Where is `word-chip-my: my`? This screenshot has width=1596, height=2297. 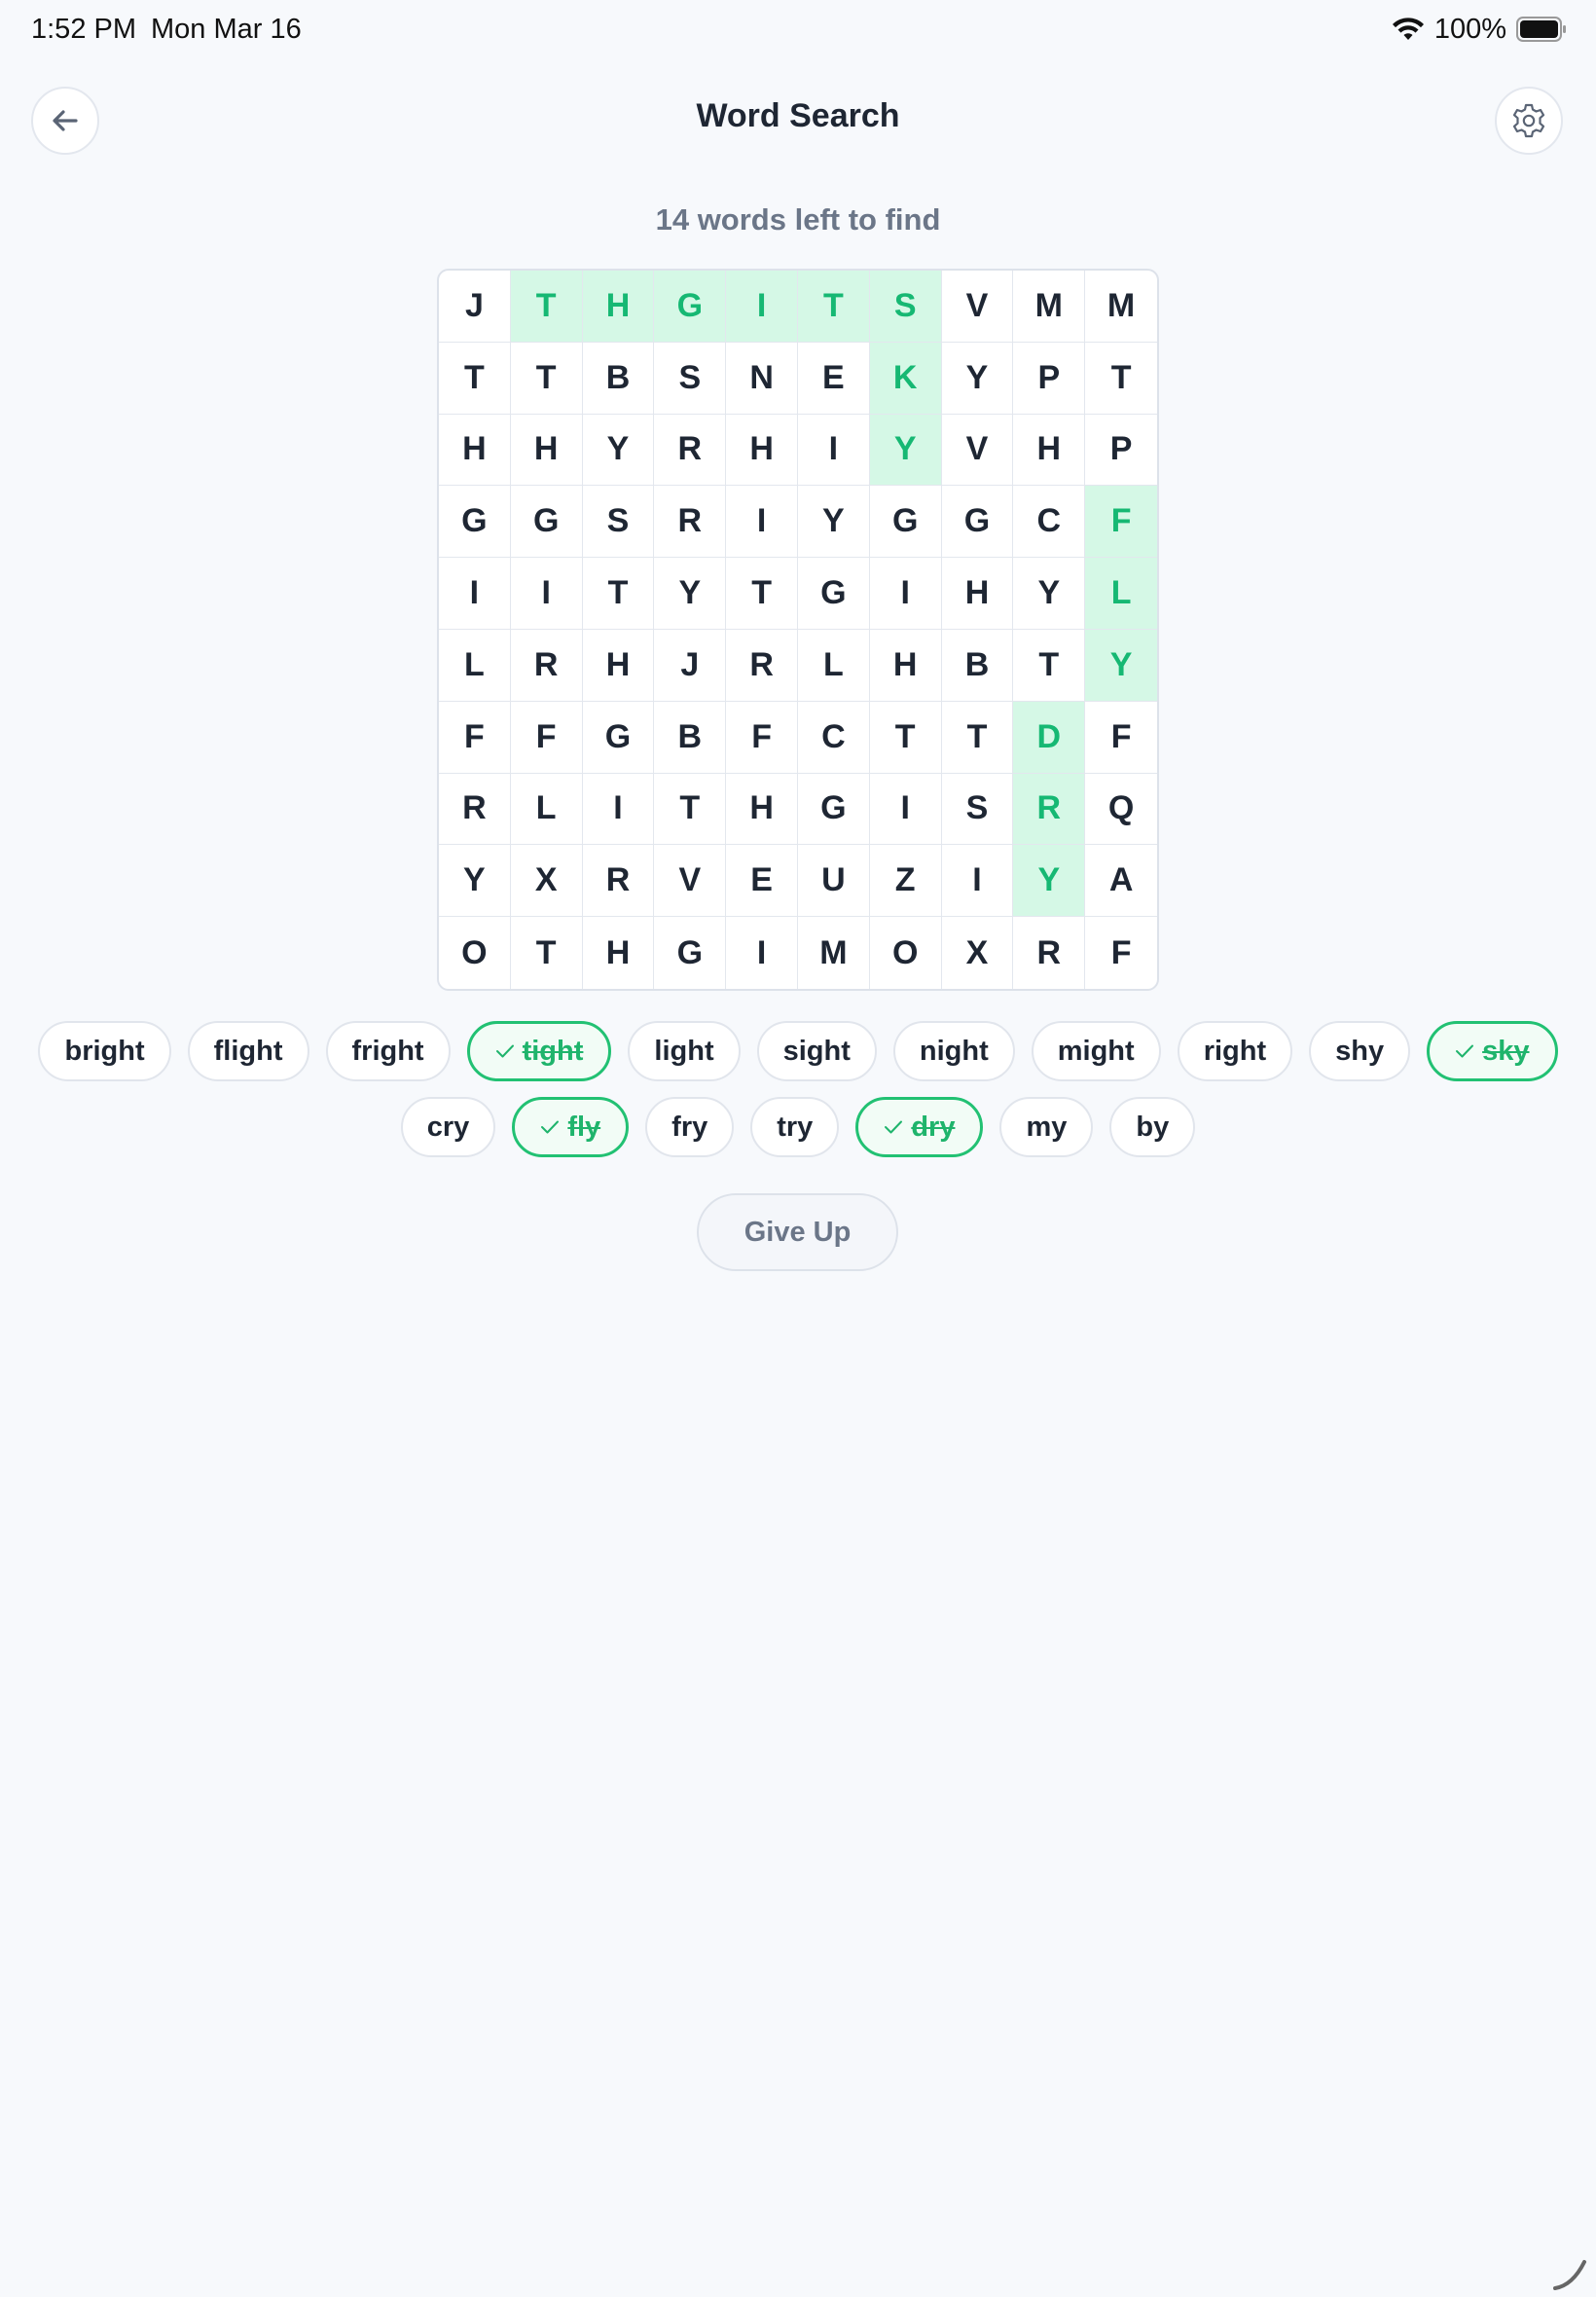 word-chip-my: my is located at coordinates (1046, 1127).